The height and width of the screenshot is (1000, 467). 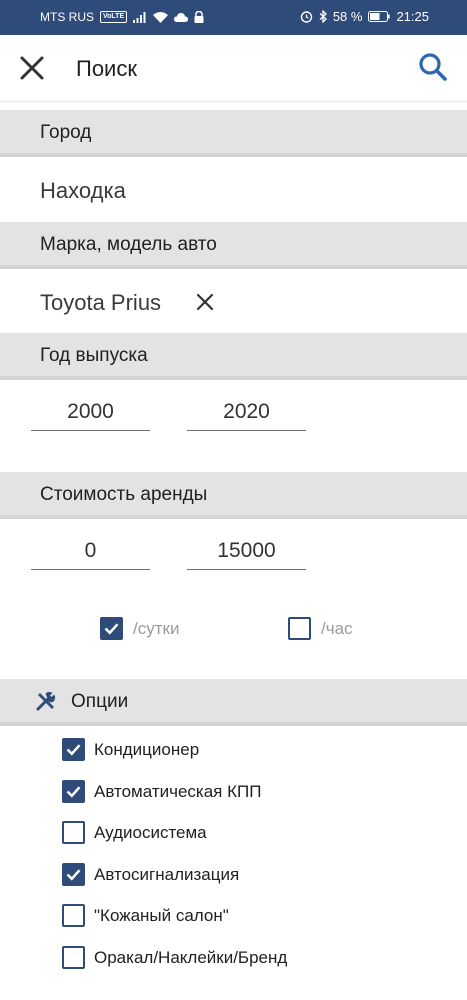 What do you see at coordinates (233, 189) in the screenshot?
I see `city-selector: Находка` at bounding box center [233, 189].